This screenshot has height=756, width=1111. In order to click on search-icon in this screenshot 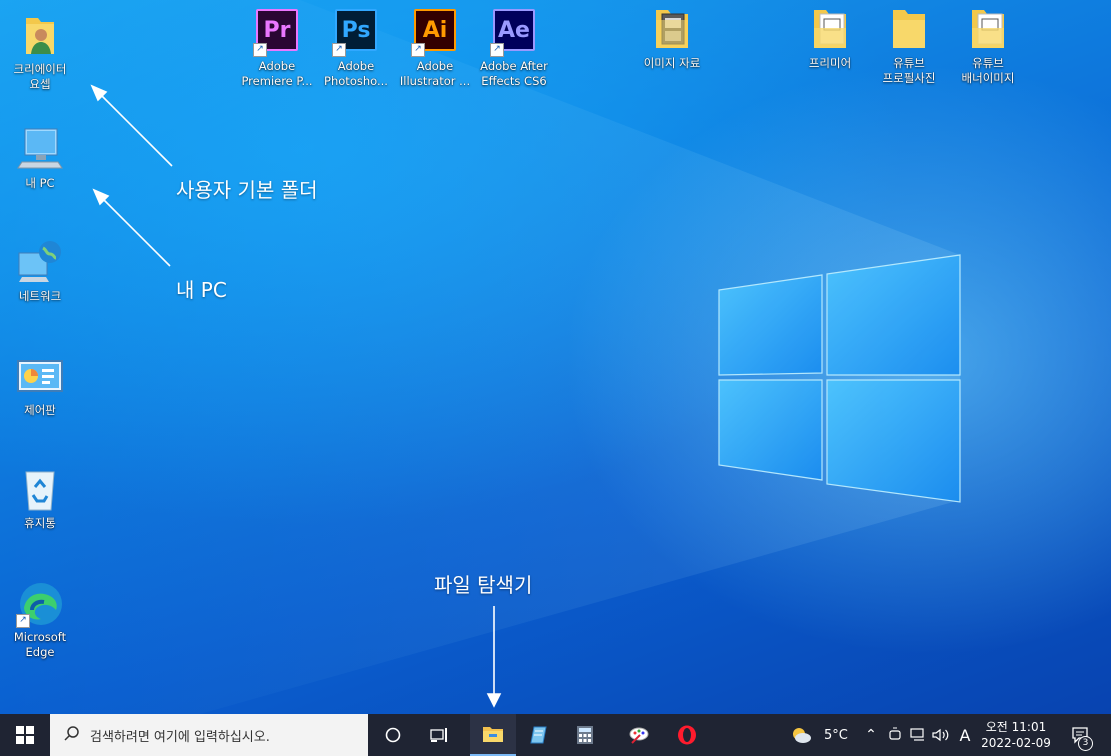, I will do `click(72, 735)`.